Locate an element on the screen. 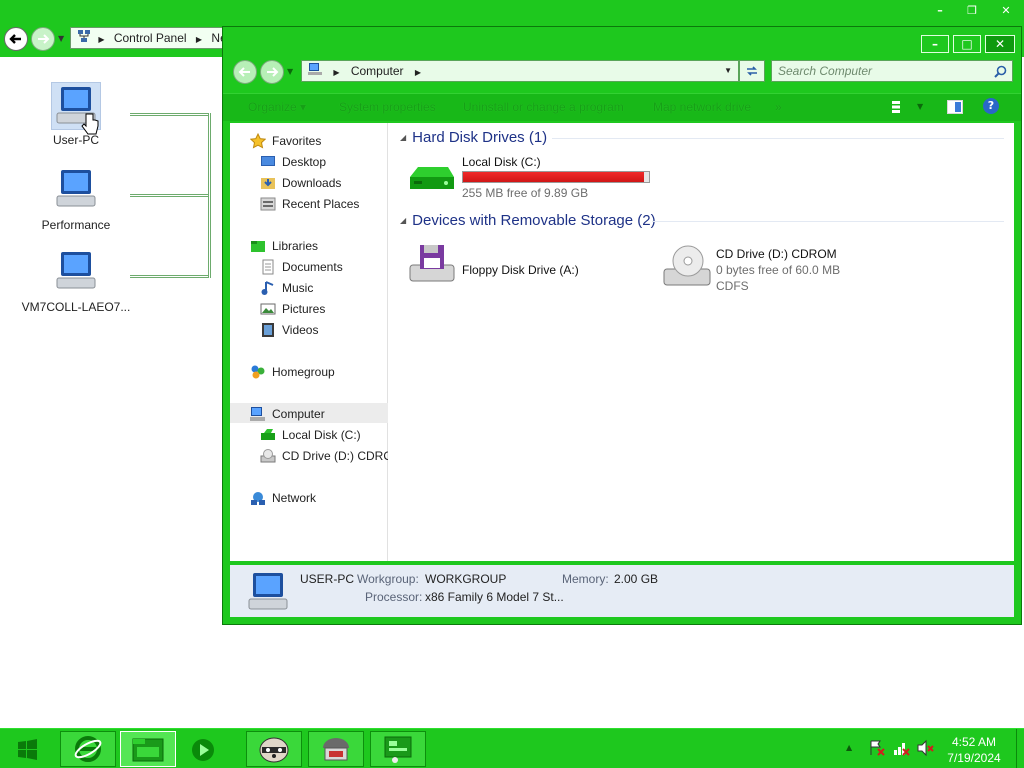 Image resolution: width=1024 pixels, height=768 pixels. minimize-button: – is located at coordinates (935, 44).